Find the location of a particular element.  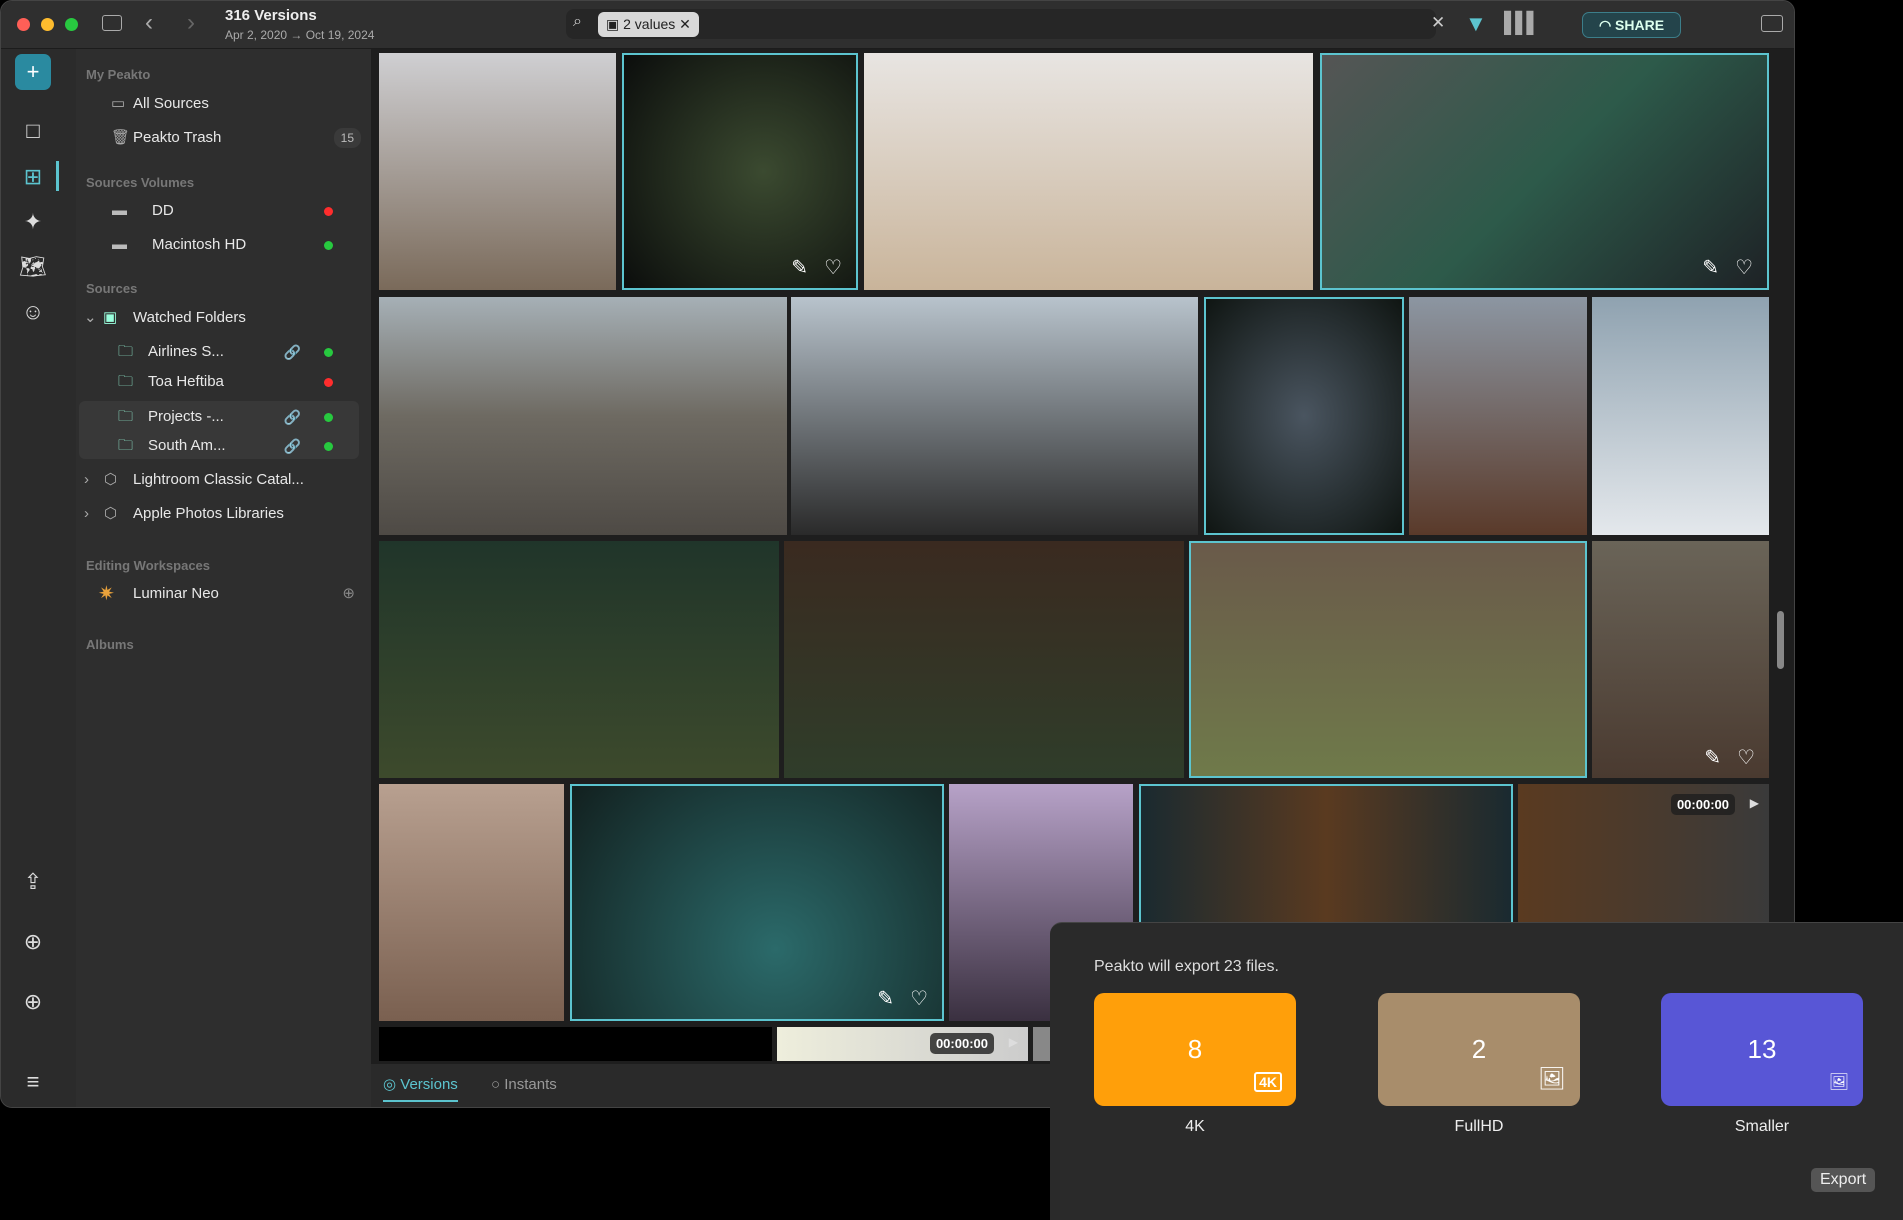

inspector-toggle-icon is located at coordinates (1772, 23).